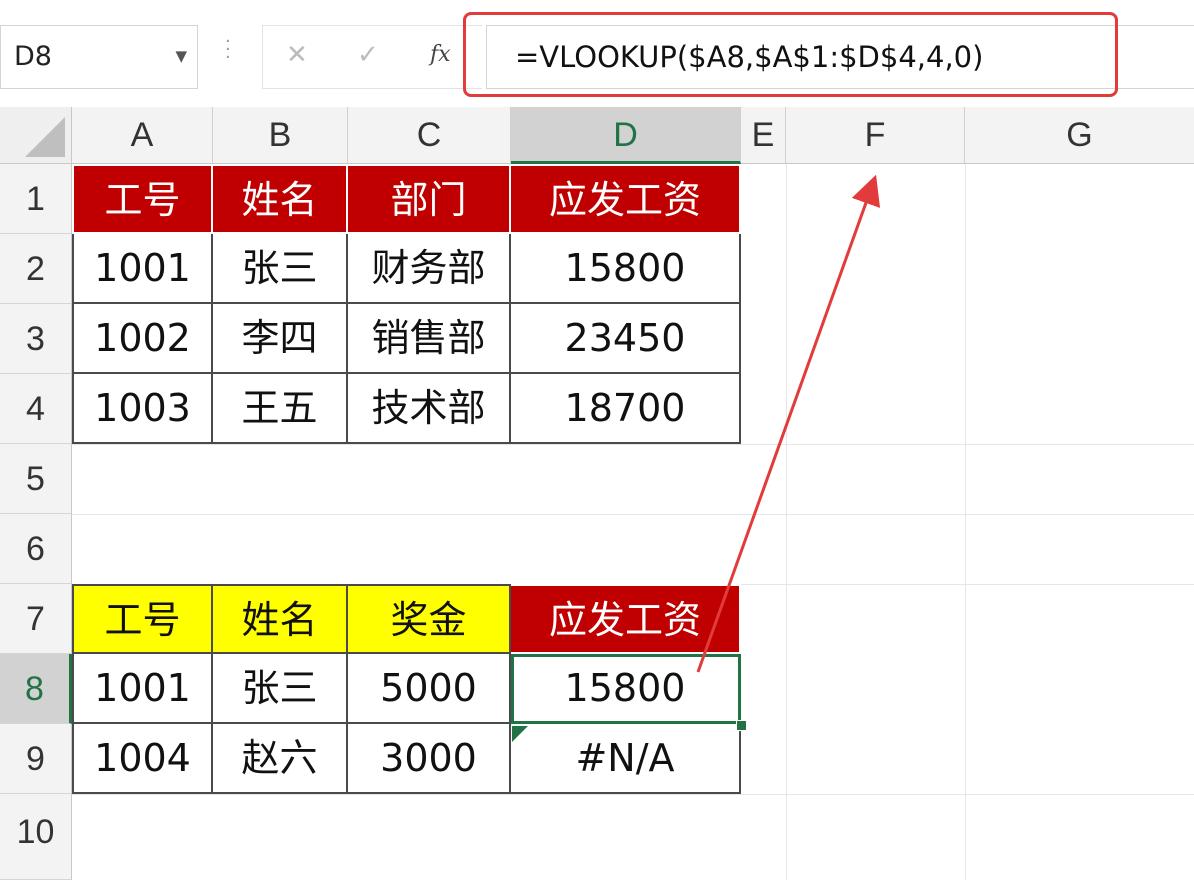 The width and height of the screenshot is (1194, 880). I want to click on cell-c8: 5000, so click(429, 689).